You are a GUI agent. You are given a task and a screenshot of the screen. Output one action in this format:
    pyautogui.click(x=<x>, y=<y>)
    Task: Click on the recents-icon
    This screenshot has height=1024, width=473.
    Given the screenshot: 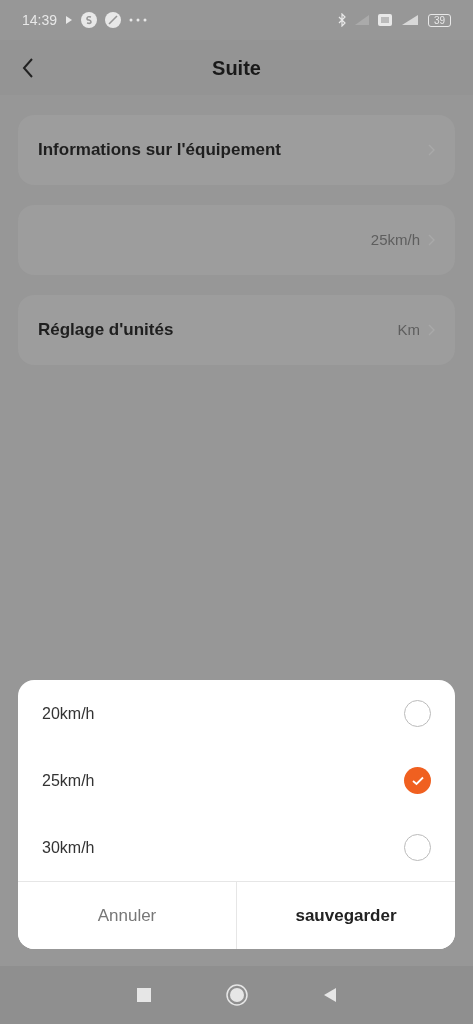 What is the action you would take?
    pyautogui.click(x=143, y=995)
    